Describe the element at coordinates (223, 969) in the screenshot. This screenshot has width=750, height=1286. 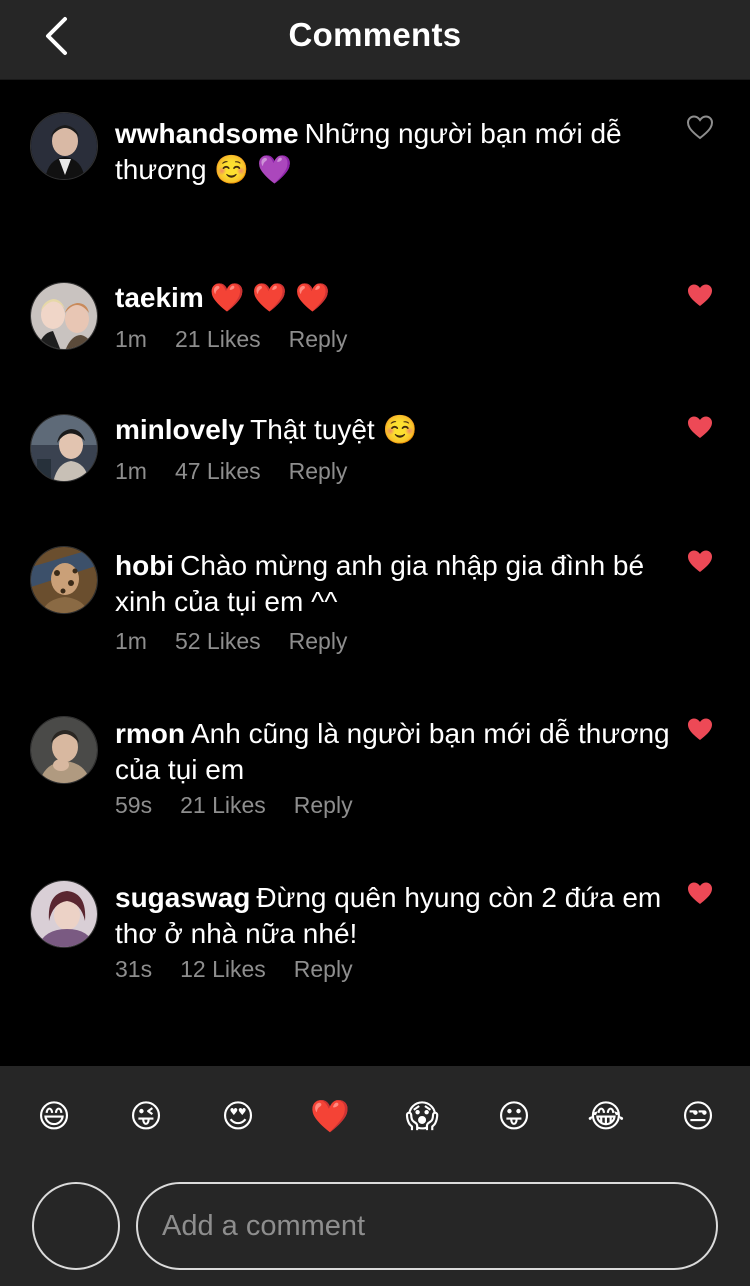
I see `comment-likes: 12 Likes` at that location.